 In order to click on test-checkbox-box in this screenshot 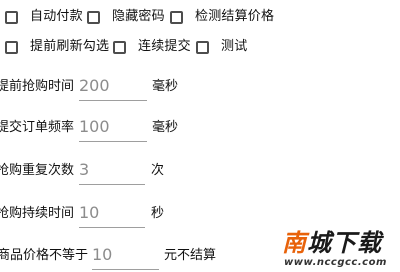, I will do `click(202, 47)`.